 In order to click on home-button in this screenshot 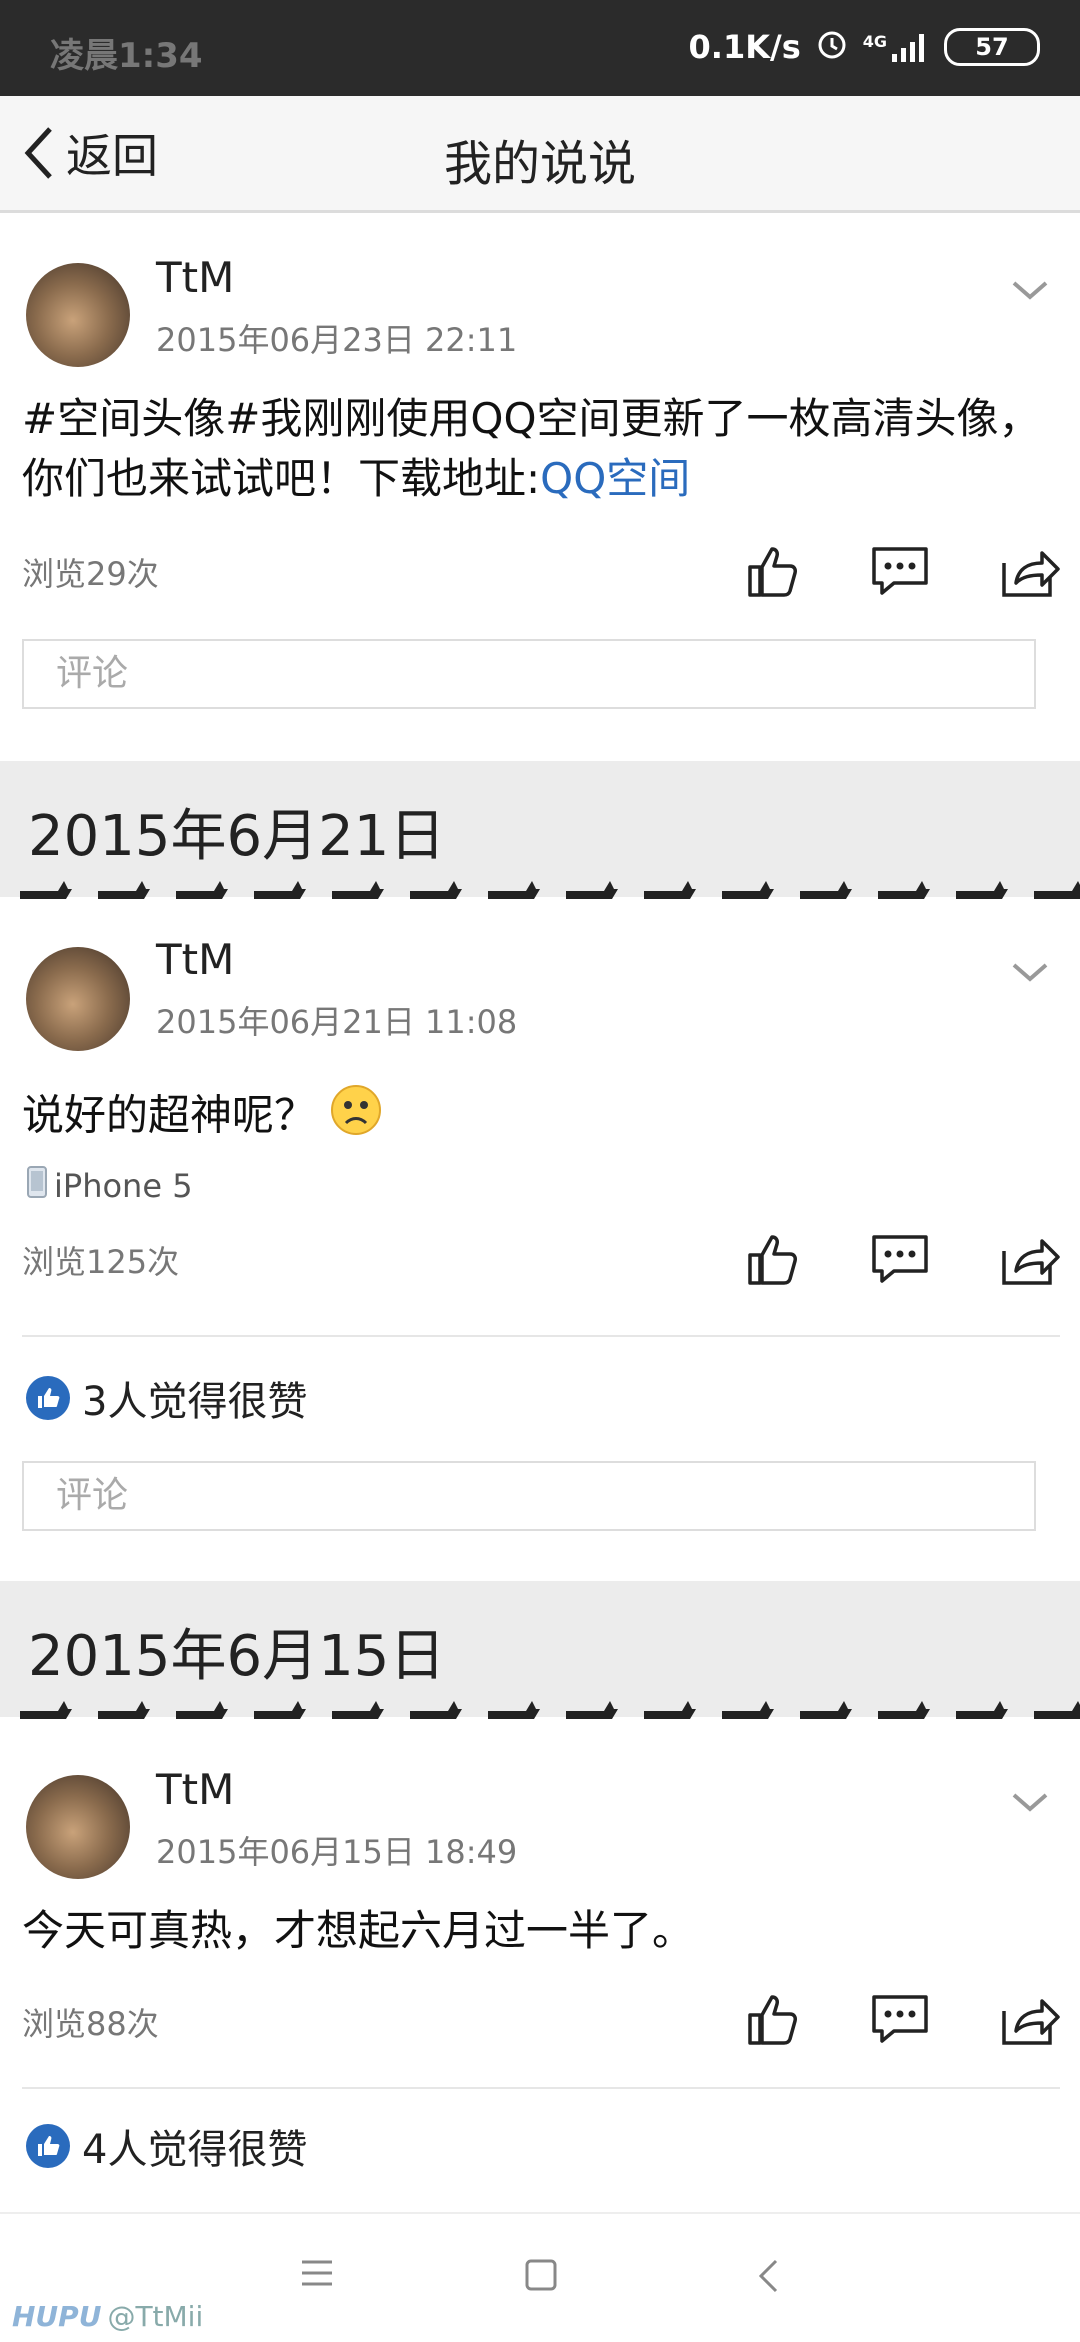, I will do `click(541, 2277)`.